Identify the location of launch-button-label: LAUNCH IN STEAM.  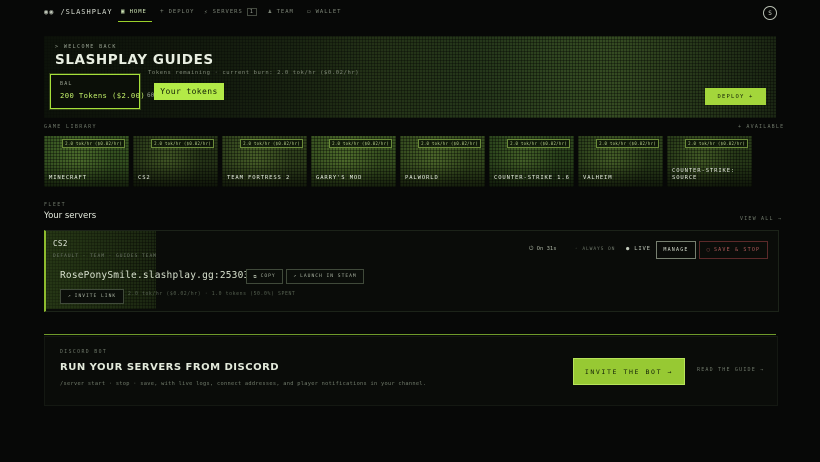
(328, 276).